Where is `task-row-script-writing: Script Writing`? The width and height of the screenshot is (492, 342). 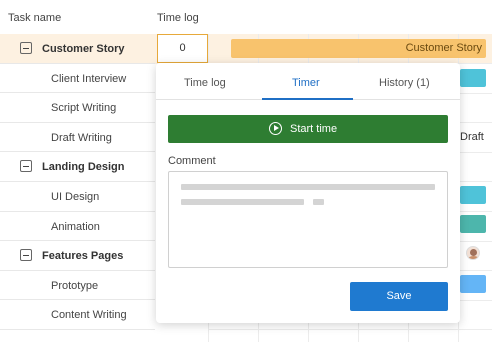
task-row-script-writing: Script Writing is located at coordinates (77, 108).